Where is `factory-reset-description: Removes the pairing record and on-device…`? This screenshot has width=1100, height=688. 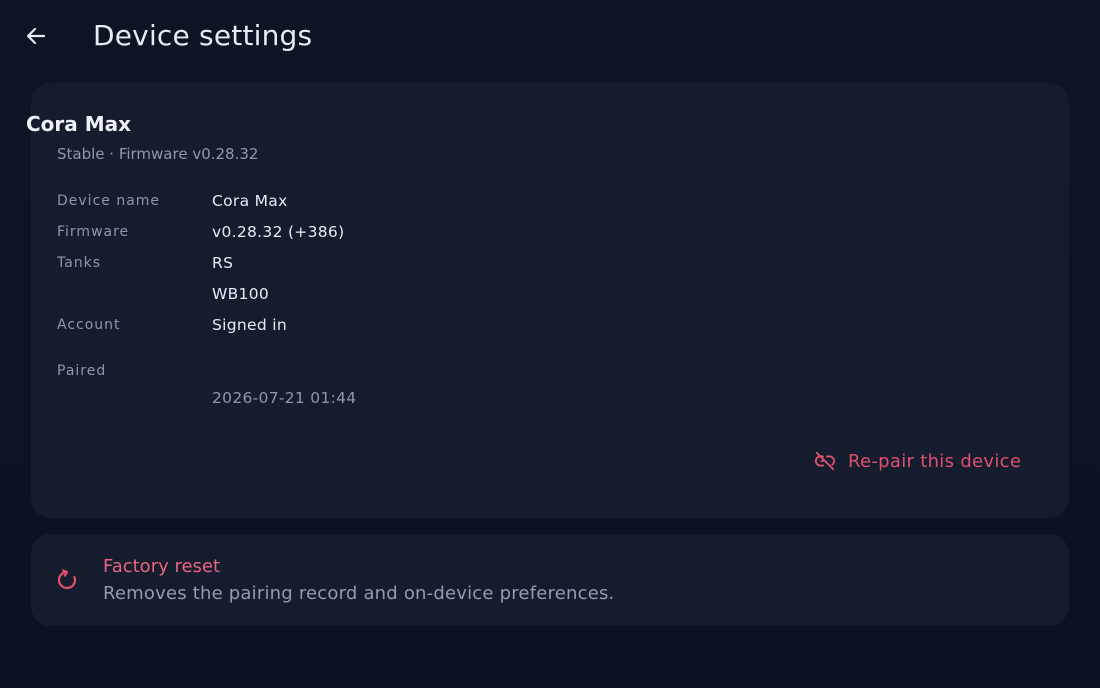
factory-reset-description: Removes the pairing record and on-device… is located at coordinates (359, 593).